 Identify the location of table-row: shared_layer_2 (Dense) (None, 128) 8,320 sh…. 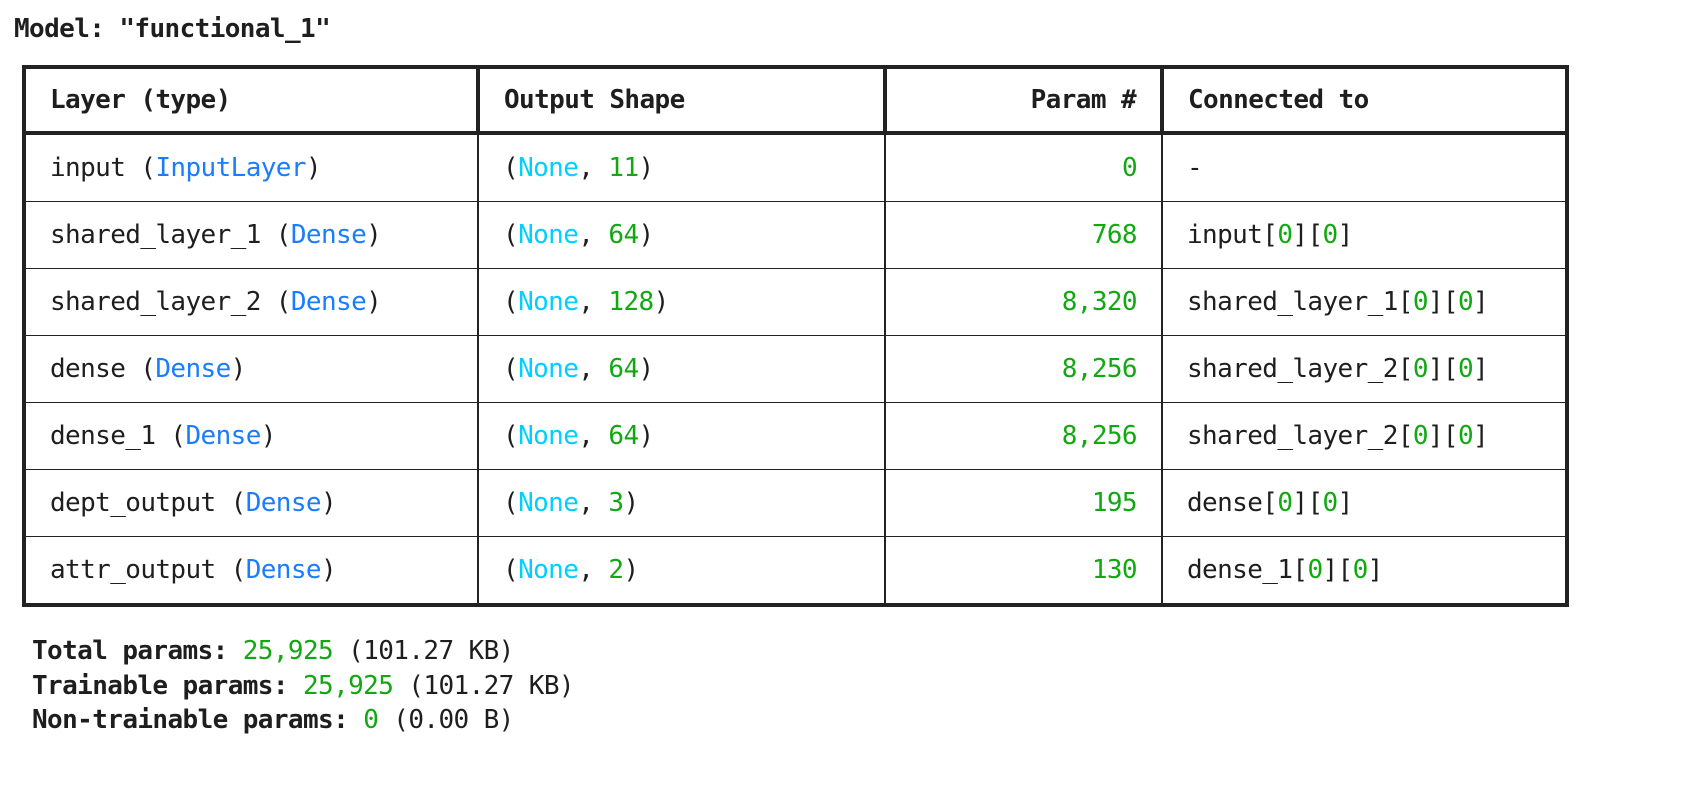
(795, 302).